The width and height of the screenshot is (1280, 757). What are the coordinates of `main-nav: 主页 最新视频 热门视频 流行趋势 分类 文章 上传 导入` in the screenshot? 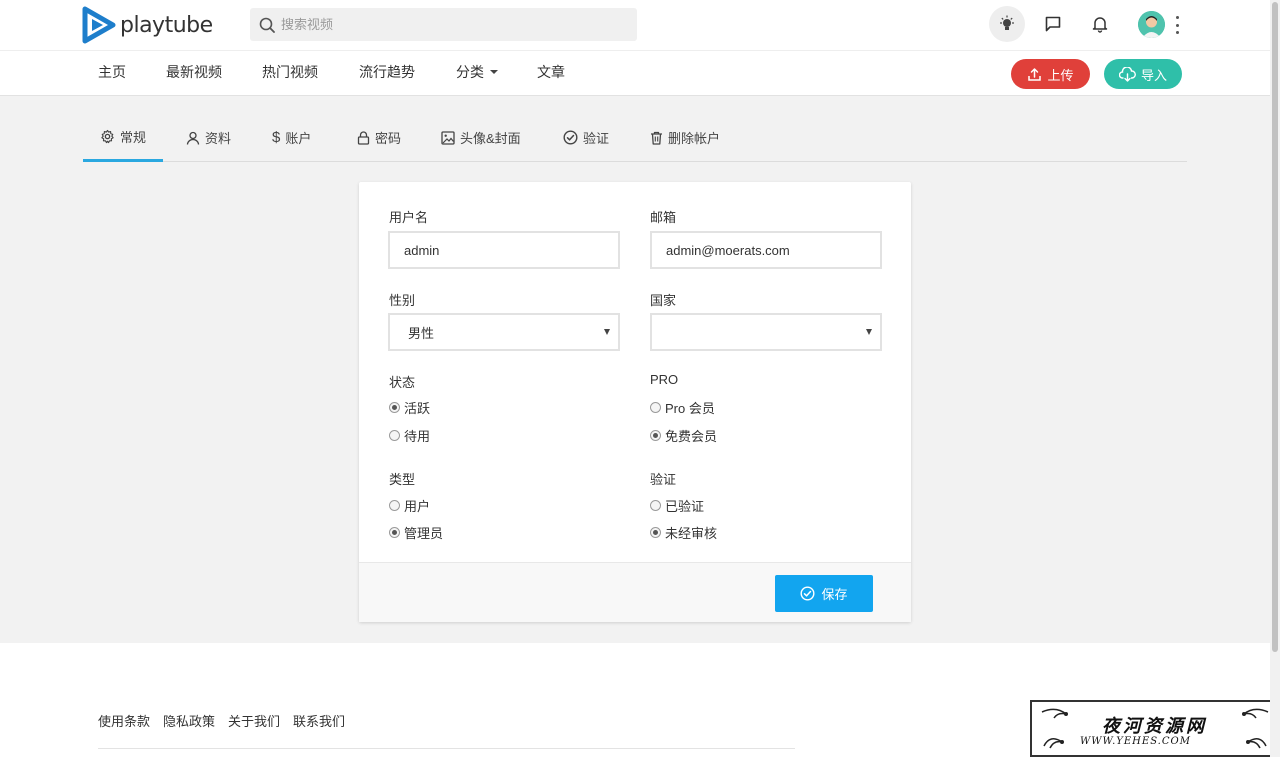 It's located at (635, 73).